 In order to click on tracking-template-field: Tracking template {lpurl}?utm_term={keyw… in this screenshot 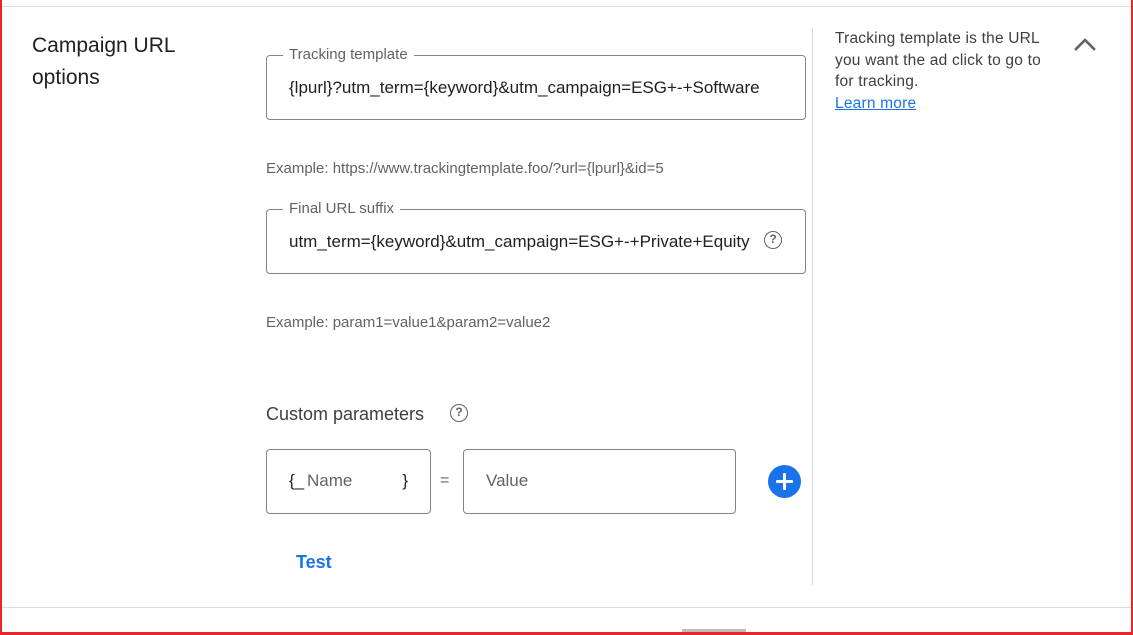, I will do `click(536, 83)`.